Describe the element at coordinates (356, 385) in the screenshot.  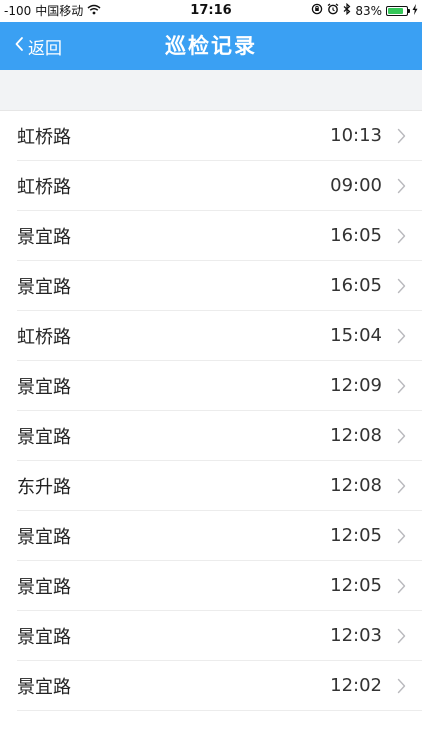
I see `record-time: 12:09` at that location.